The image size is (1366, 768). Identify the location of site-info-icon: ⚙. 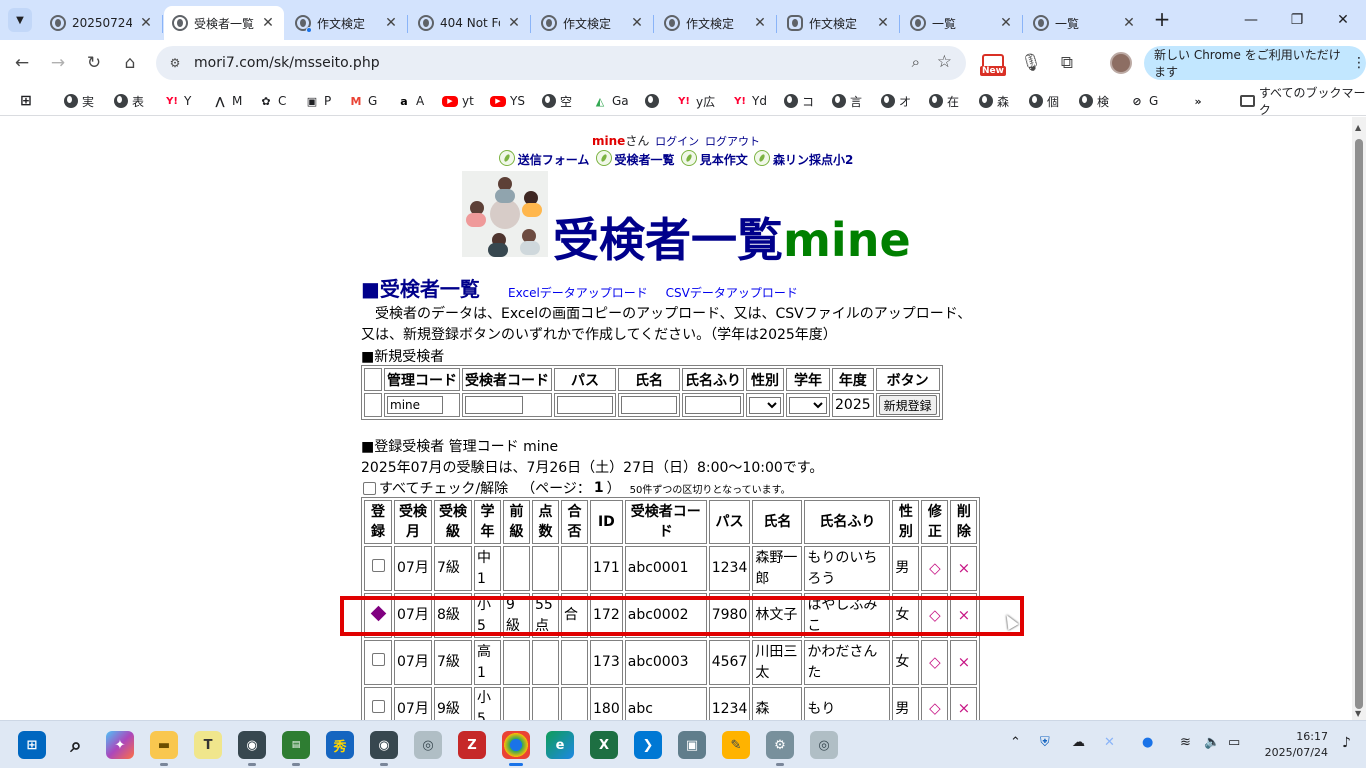
(175, 63).